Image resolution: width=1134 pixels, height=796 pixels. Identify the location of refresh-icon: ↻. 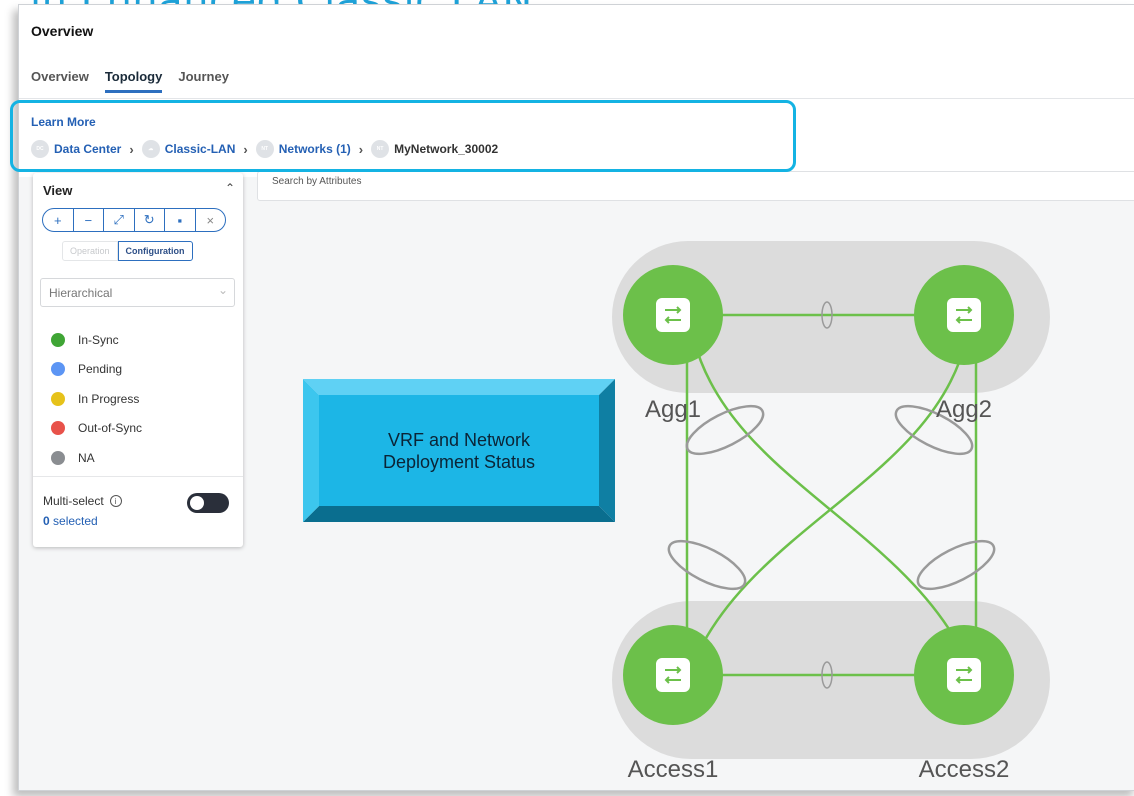
(150, 220).